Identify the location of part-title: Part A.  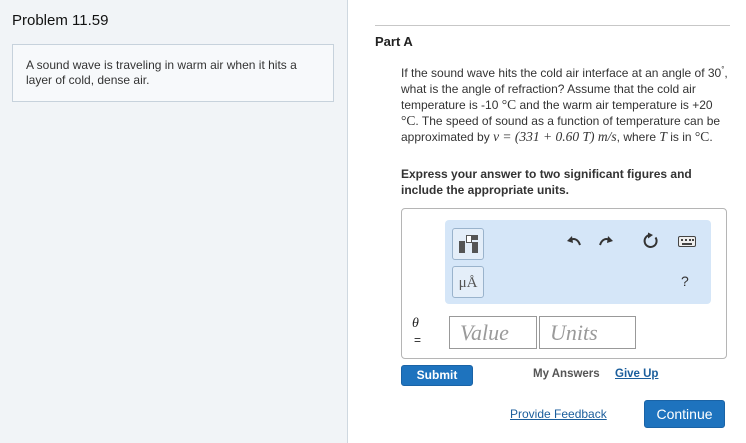
(394, 41).